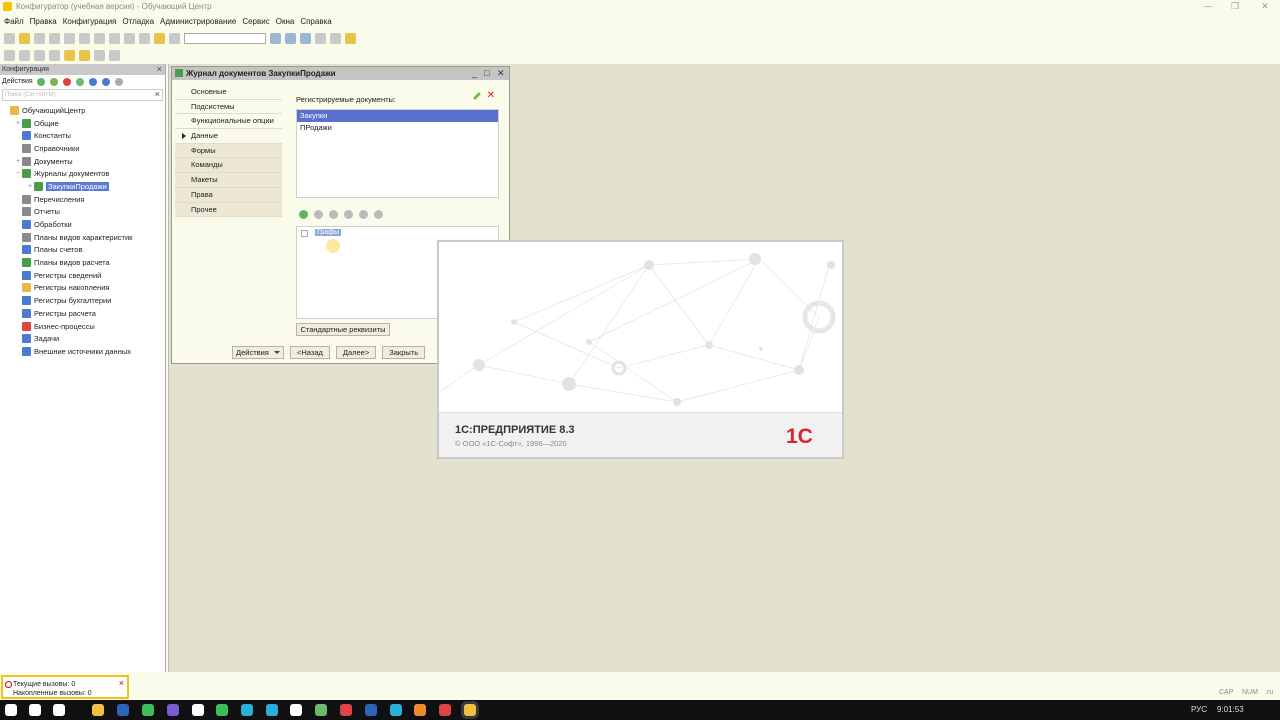 This screenshot has width=1280, height=720. What do you see at coordinates (82, 110) in the screenshot?
I see `tree-node: ОбучающийЦентр` at bounding box center [82, 110].